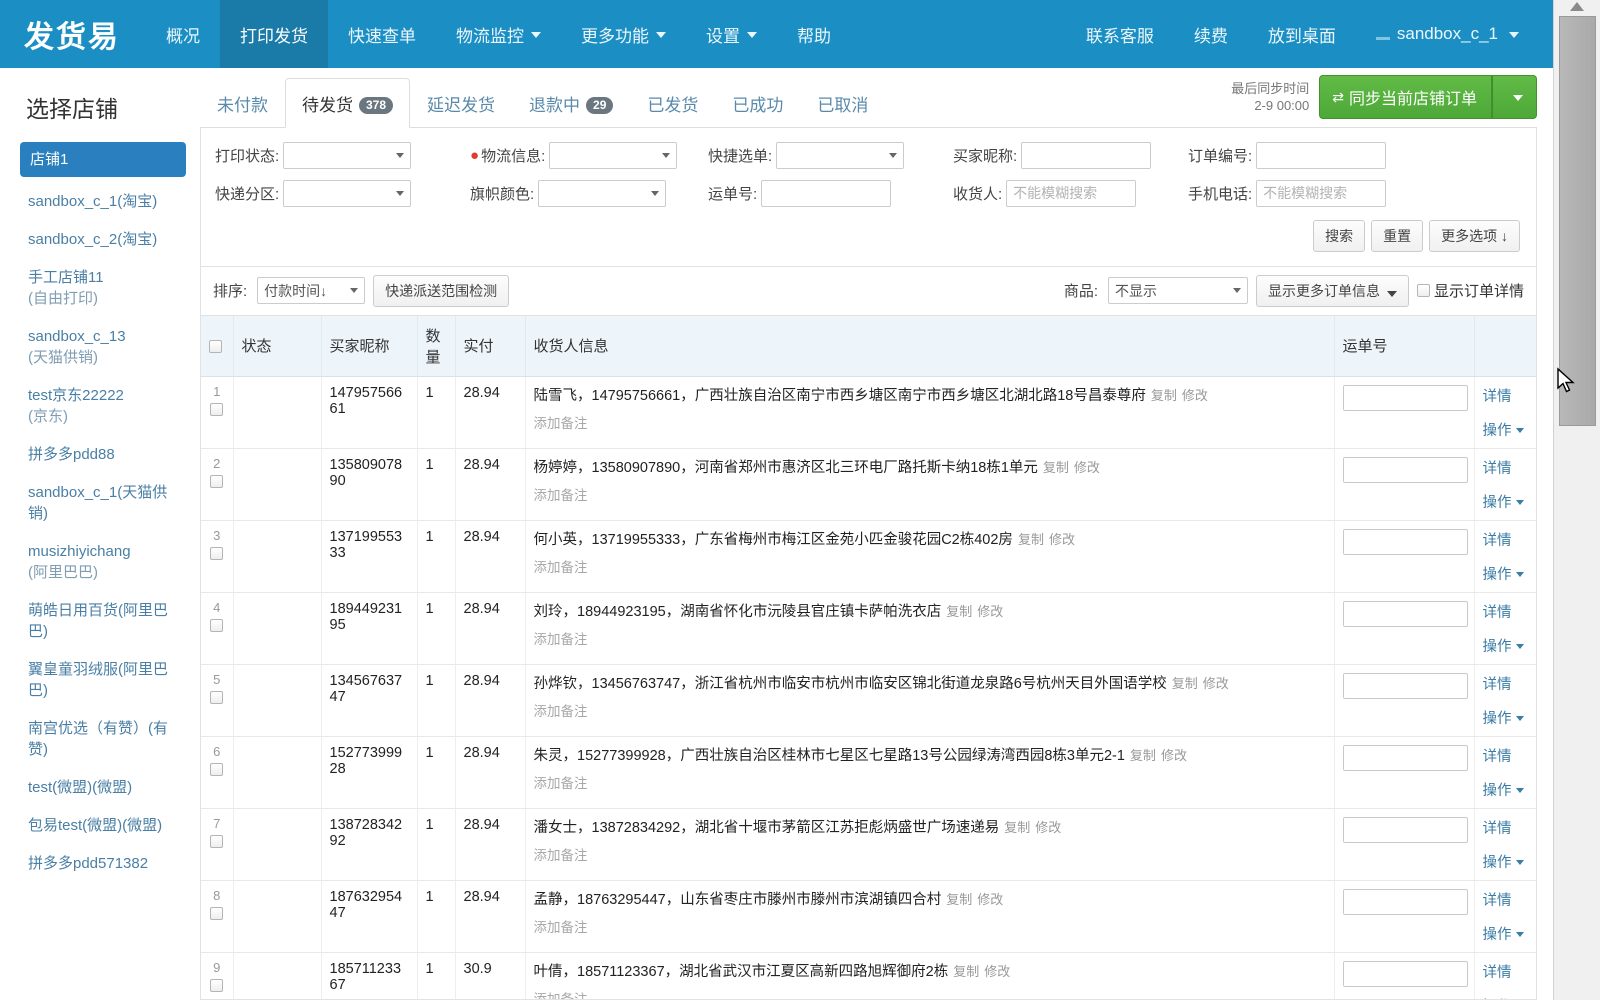 The image size is (1600, 1000). I want to click on sidebar-item-yihuangtong: 翼皇童羽绒服(阿里巴巴), so click(103, 680).